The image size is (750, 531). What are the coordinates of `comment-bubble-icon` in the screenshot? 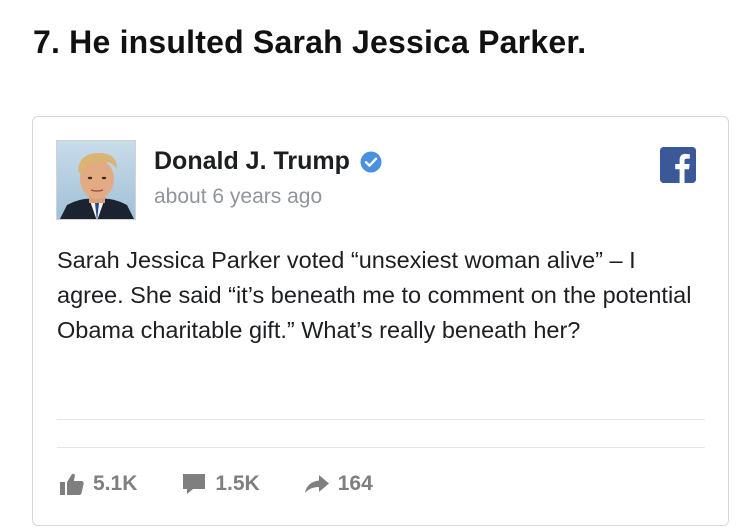 It's located at (194, 484).